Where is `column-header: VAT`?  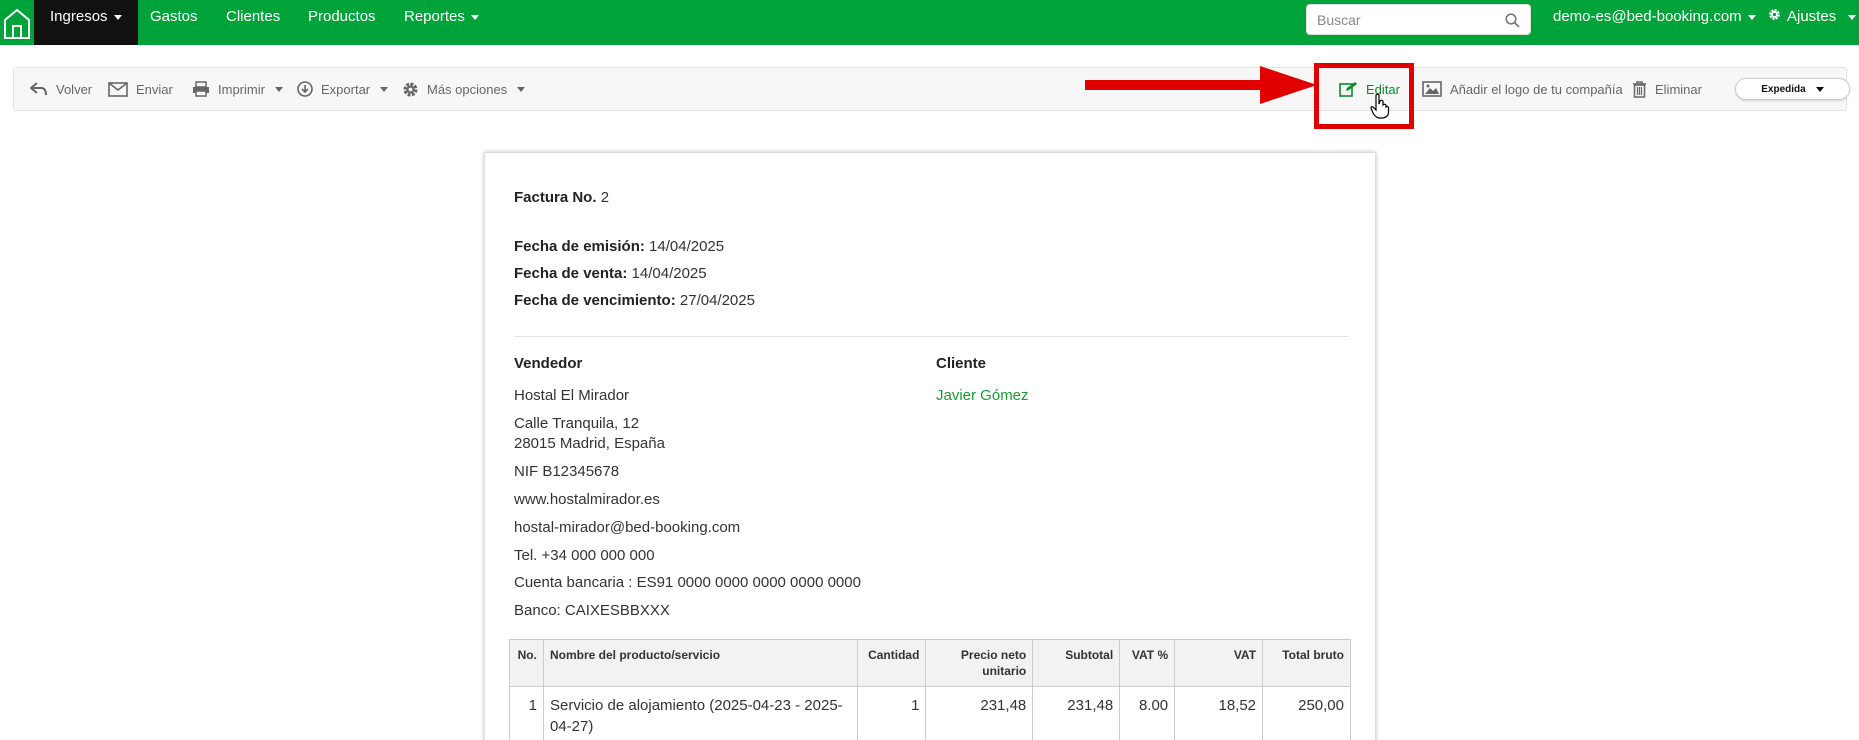 column-header: VAT is located at coordinates (1219, 663).